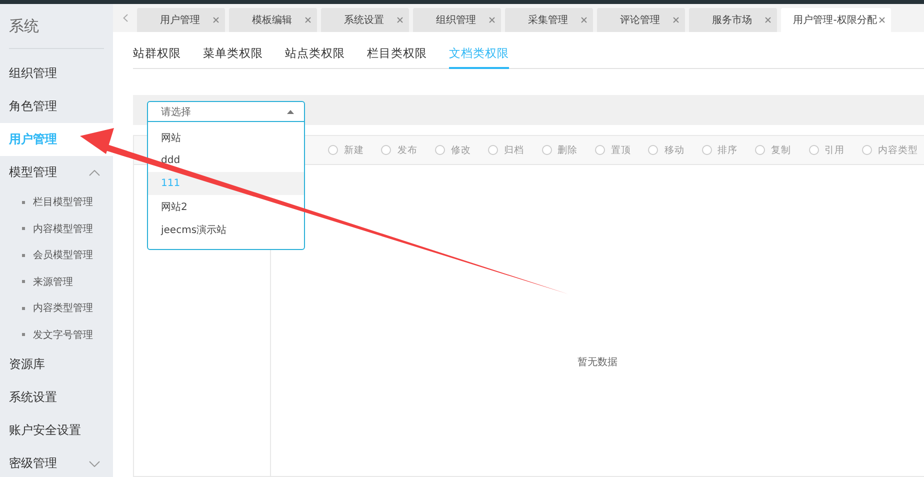 This screenshot has width=924, height=477. What do you see at coordinates (125, 18) in the screenshot?
I see `chevron-left-icon` at bounding box center [125, 18].